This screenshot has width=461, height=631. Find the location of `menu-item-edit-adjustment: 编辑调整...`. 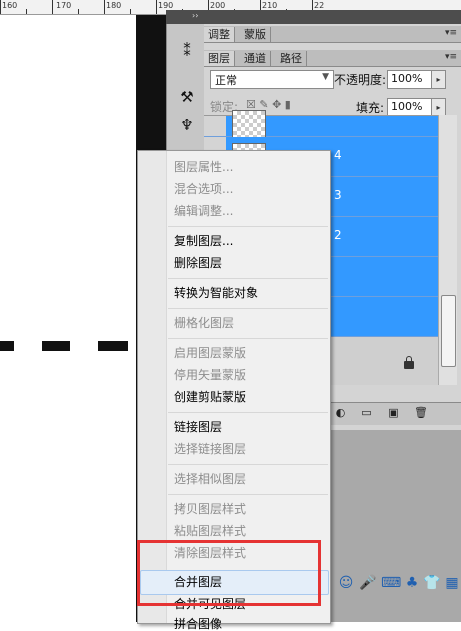

menu-item-edit-adjustment: 编辑调整... is located at coordinates (203, 211).